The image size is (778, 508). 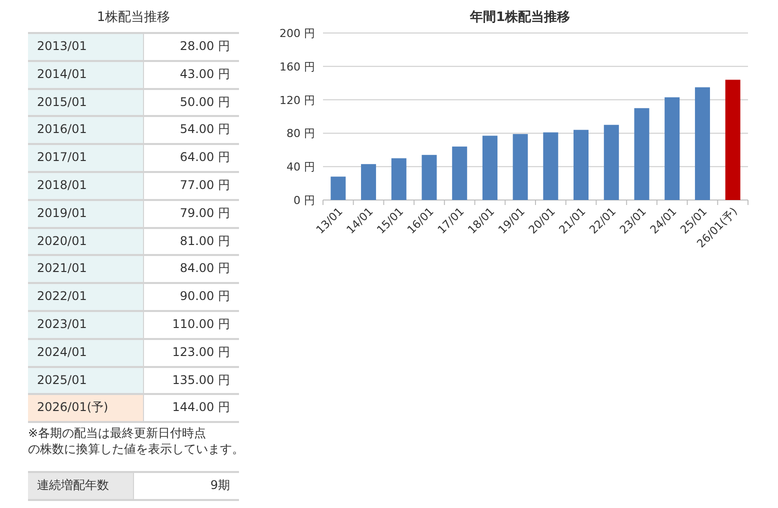 I want to click on note-text: ※各期の配当は最終更新日付時点, so click(x=118, y=433).